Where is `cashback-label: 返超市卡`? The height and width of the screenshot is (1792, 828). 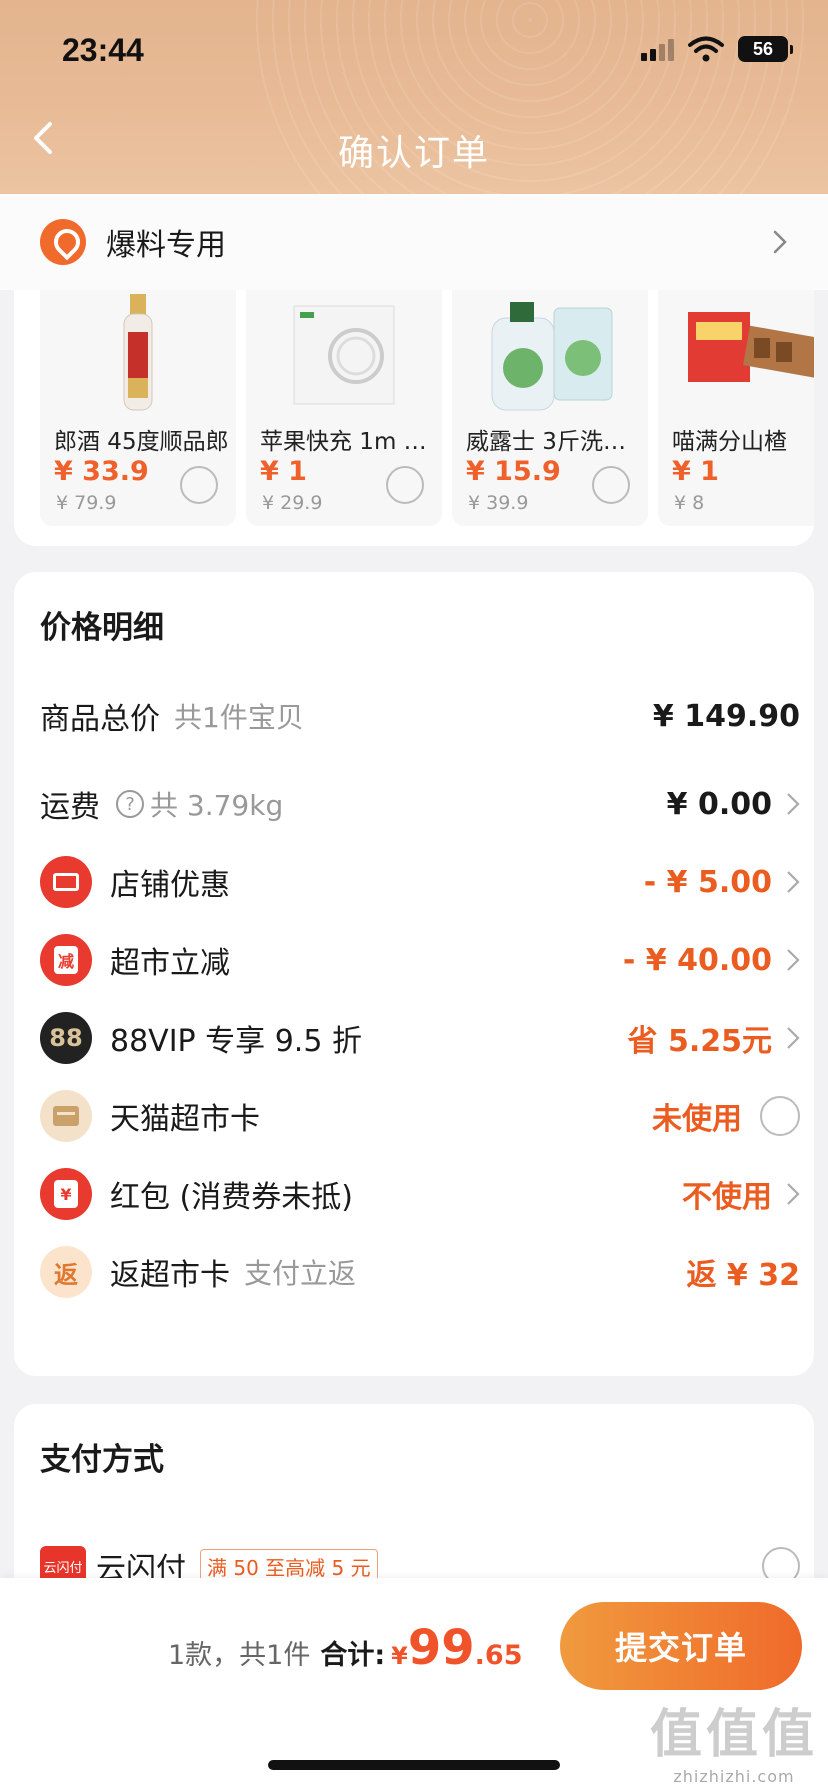 cashback-label: 返超市卡 is located at coordinates (170, 1275).